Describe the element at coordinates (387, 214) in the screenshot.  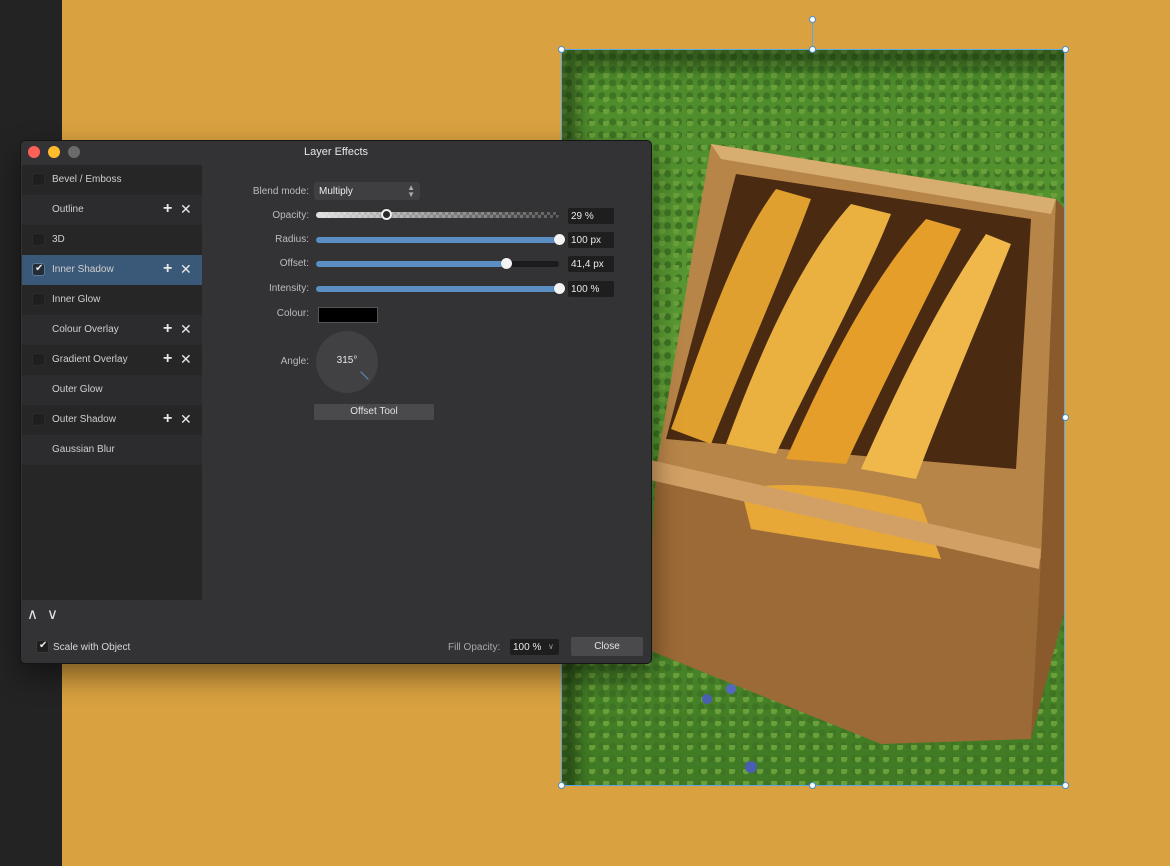
I see `opacity-slider-knob` at that location.